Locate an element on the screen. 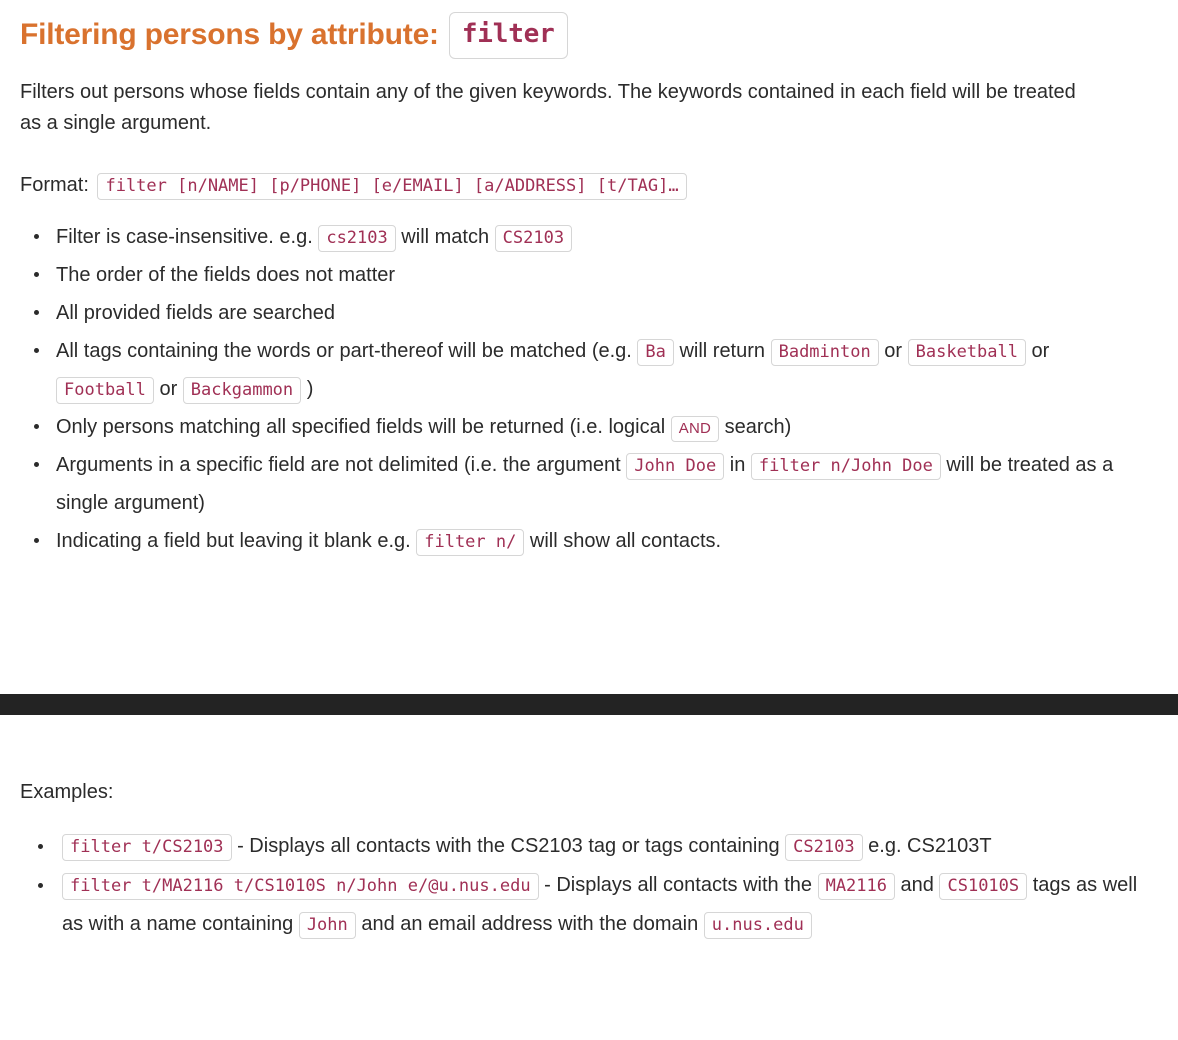 The width and height of the screenshot is (1178, 1040). inline-code-badge: u.nus.edu is located at coordinates (757, 925).